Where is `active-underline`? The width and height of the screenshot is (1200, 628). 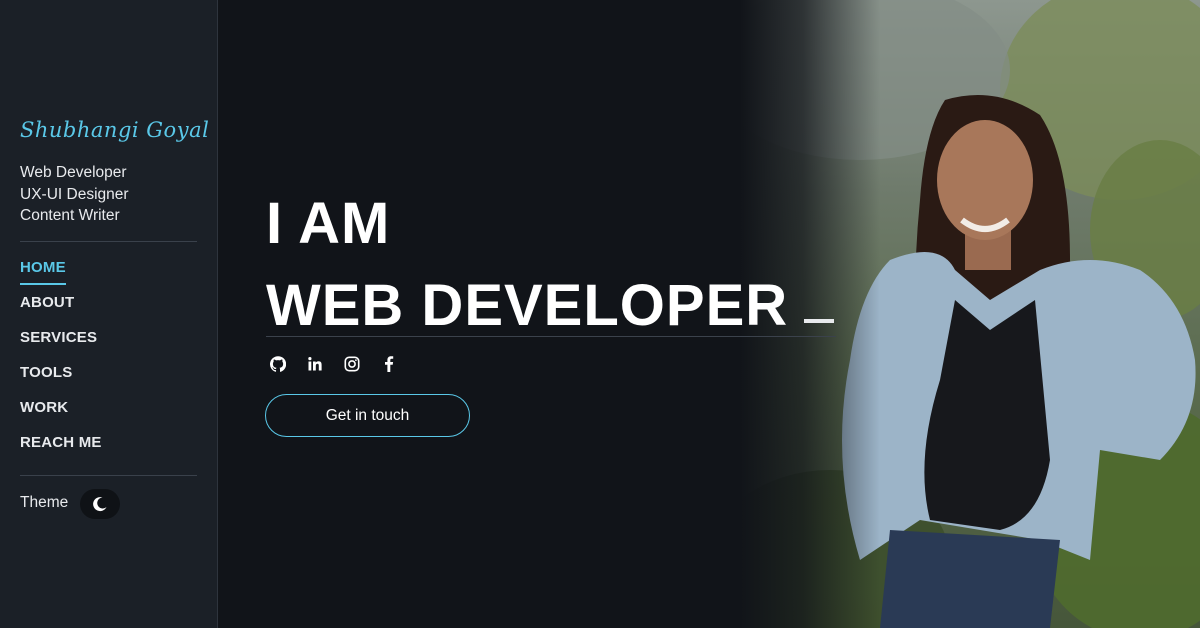 active-underline is located at coordinates (43, 284).